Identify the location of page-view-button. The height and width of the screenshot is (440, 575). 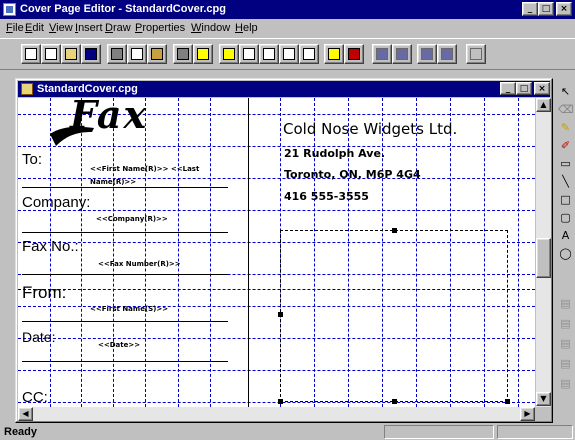
(249, 54).